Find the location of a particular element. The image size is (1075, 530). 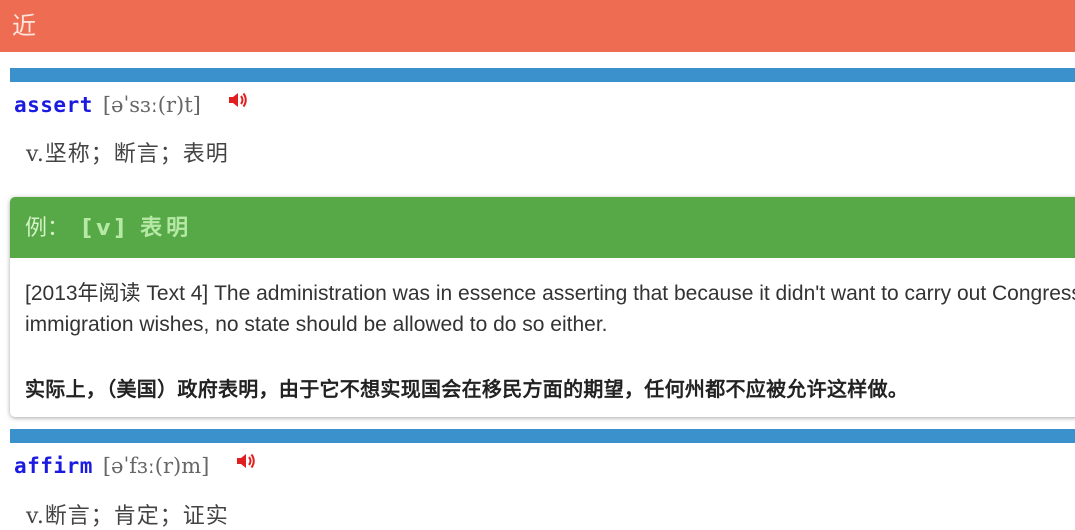

entry-word: assert is located at coordinates (53, 105).